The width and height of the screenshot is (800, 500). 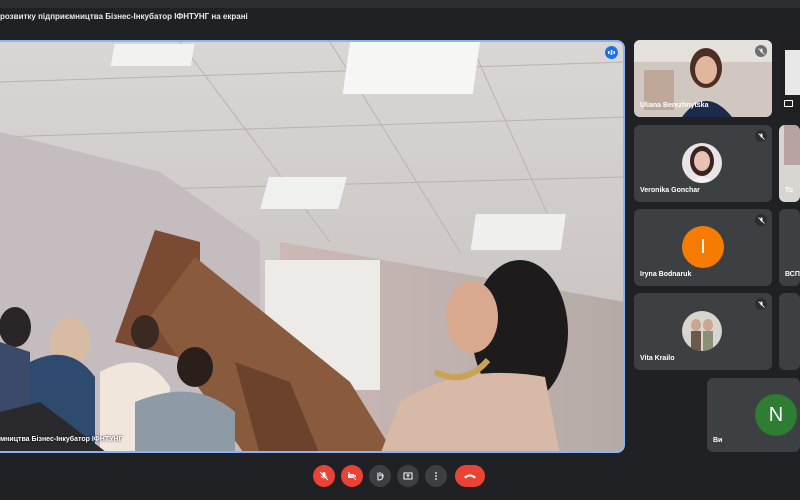 I want to click on camera-toggle-button, so click(x=352, y=476).